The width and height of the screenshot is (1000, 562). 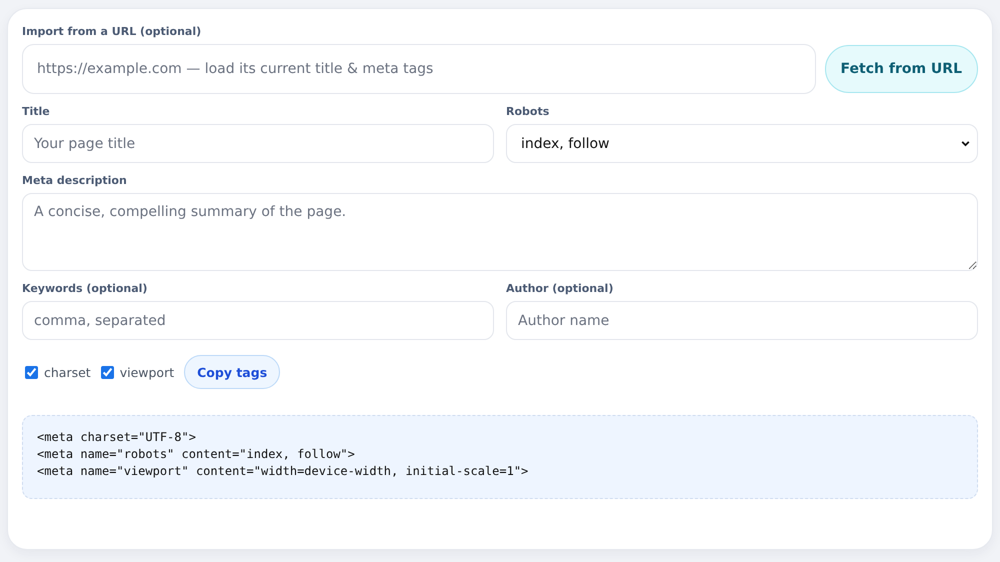 What do you see at coordinates (258, 320) in the screenshot?
I see `keywords-input-field: comma, separated` at bounding box center [258, 320].